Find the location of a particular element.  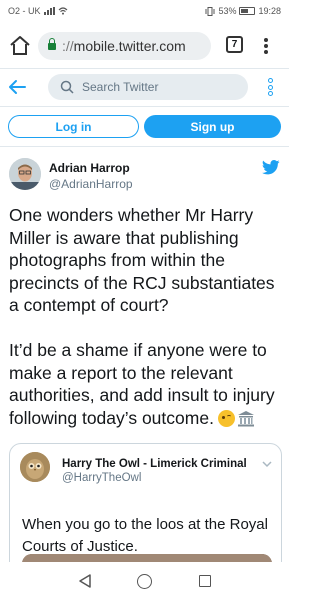

search-input: Search Twitter is located at coordinates (148, 87).